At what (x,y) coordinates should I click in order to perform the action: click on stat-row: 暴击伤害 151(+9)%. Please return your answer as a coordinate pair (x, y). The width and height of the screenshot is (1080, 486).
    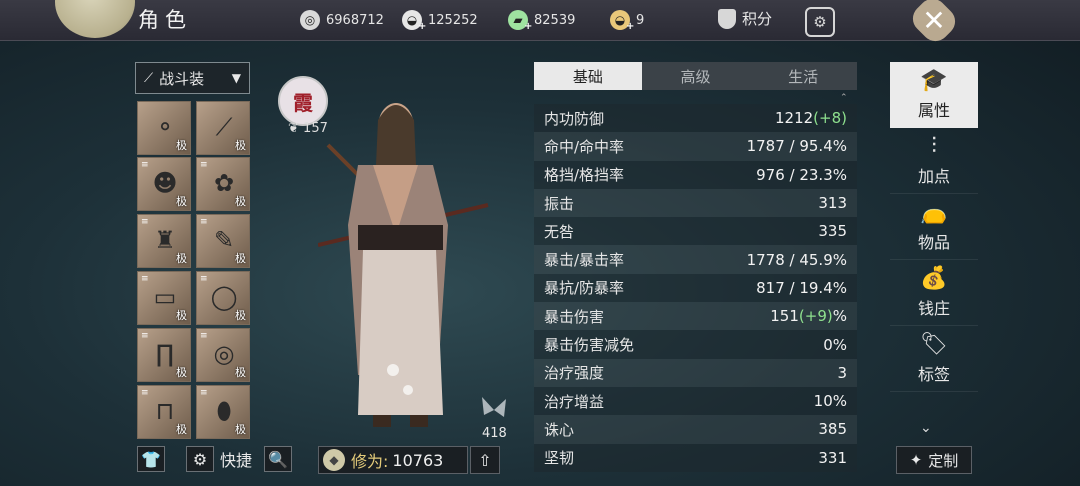
    Looking at the image, I should click on (695, 316).